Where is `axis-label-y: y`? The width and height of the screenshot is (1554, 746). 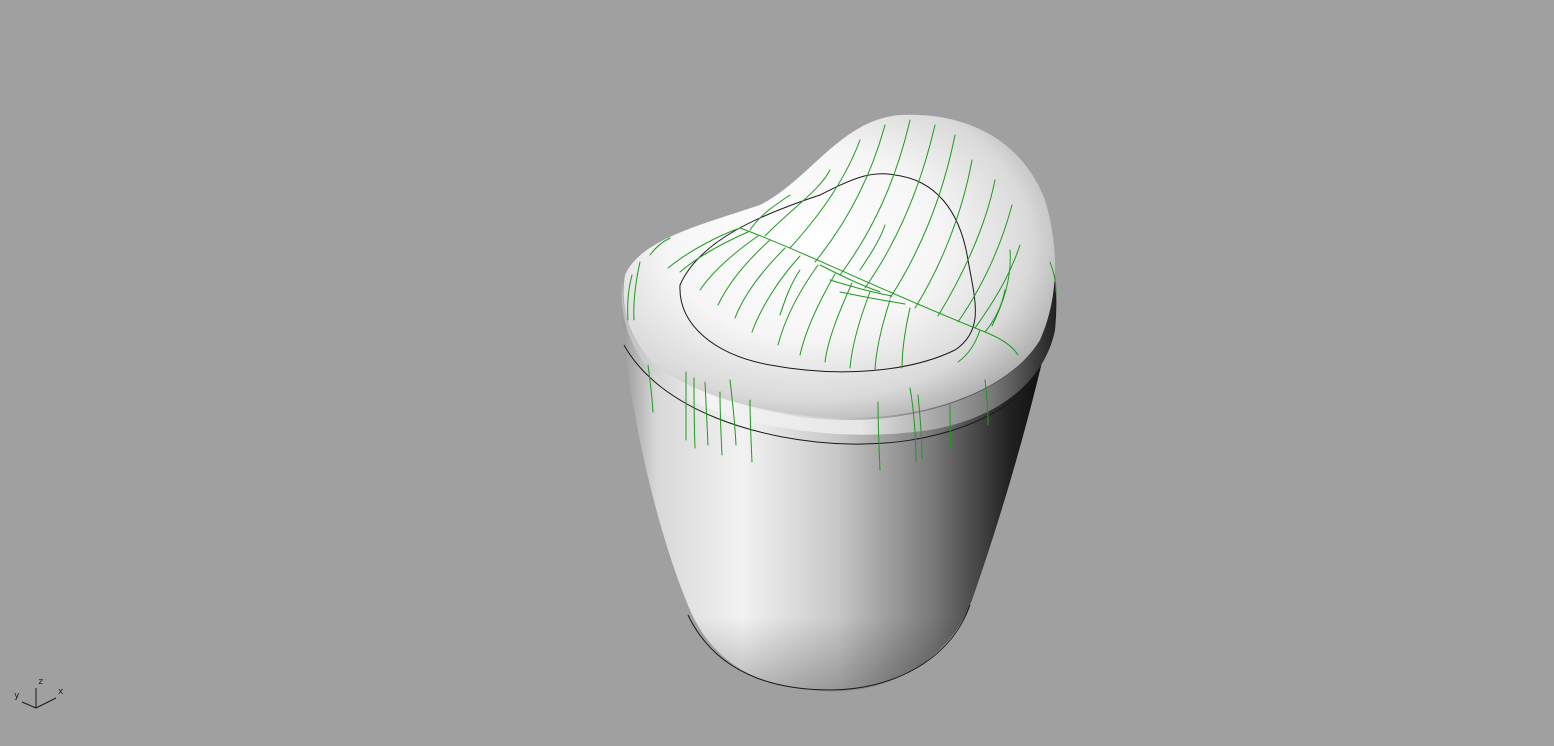 axis-label-y: y is located at coordinates (17, 696).